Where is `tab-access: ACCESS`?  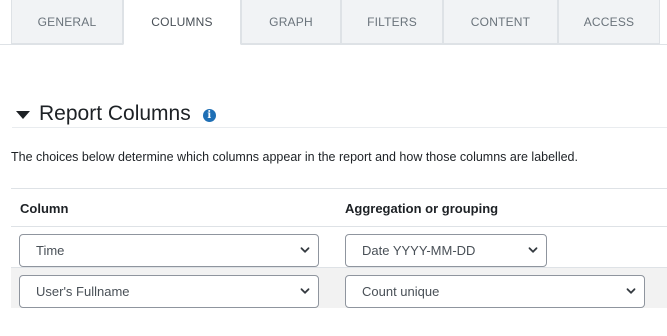 tab-access: ACCESS is located at coordinates (609, 22).